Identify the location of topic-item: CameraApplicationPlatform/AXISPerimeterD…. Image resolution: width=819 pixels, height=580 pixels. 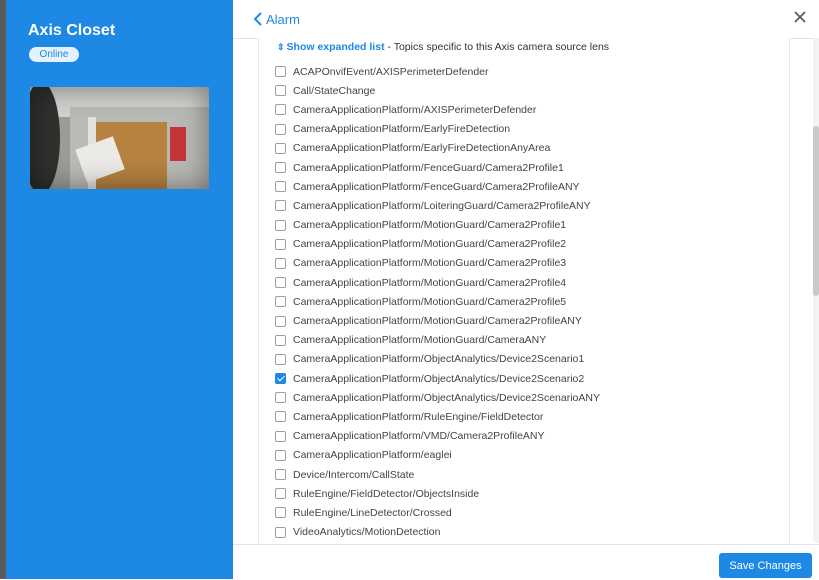
(530, 109).